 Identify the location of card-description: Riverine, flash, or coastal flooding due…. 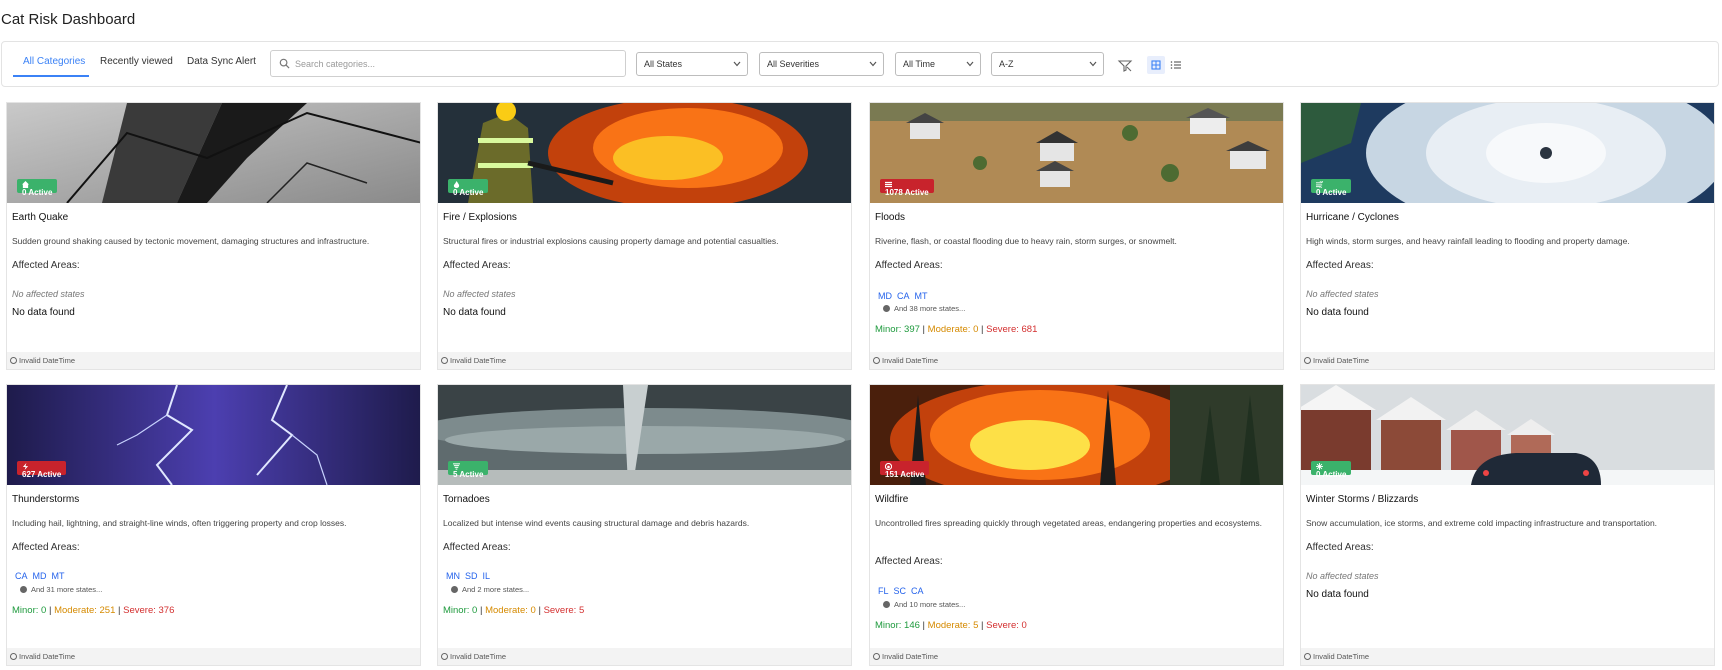
(1026, 241).